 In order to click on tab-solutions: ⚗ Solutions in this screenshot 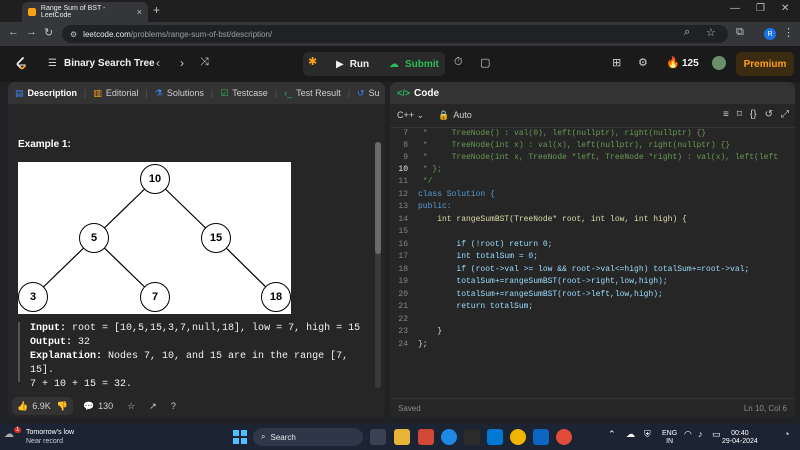, I will do `click(179, 93)`.